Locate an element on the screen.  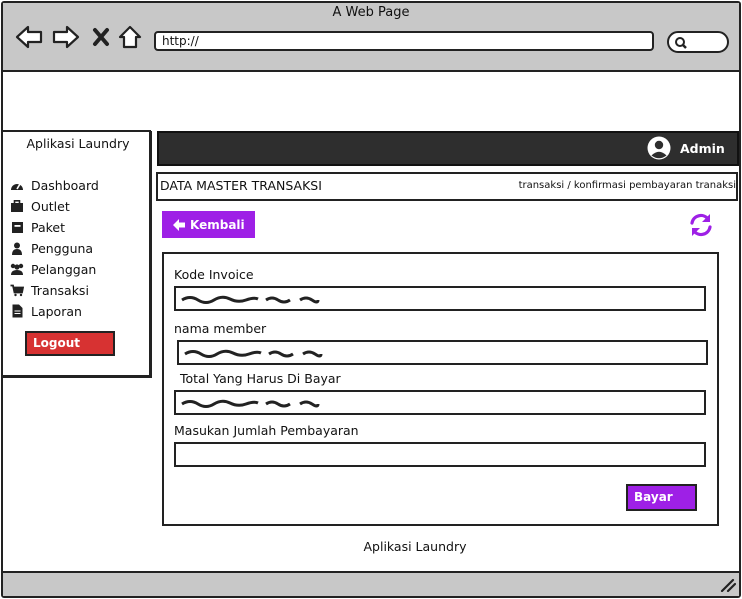
payment-amount-label: Masukan Jumlah Pembayaran is located at coordinates (266, 430).